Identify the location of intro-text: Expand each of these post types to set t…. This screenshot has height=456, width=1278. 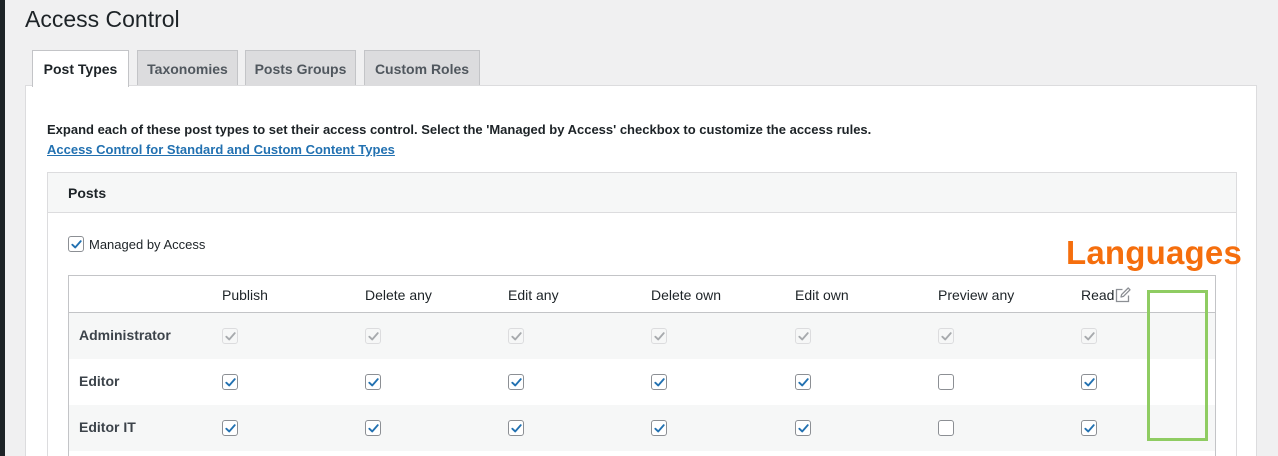
(459, 129).